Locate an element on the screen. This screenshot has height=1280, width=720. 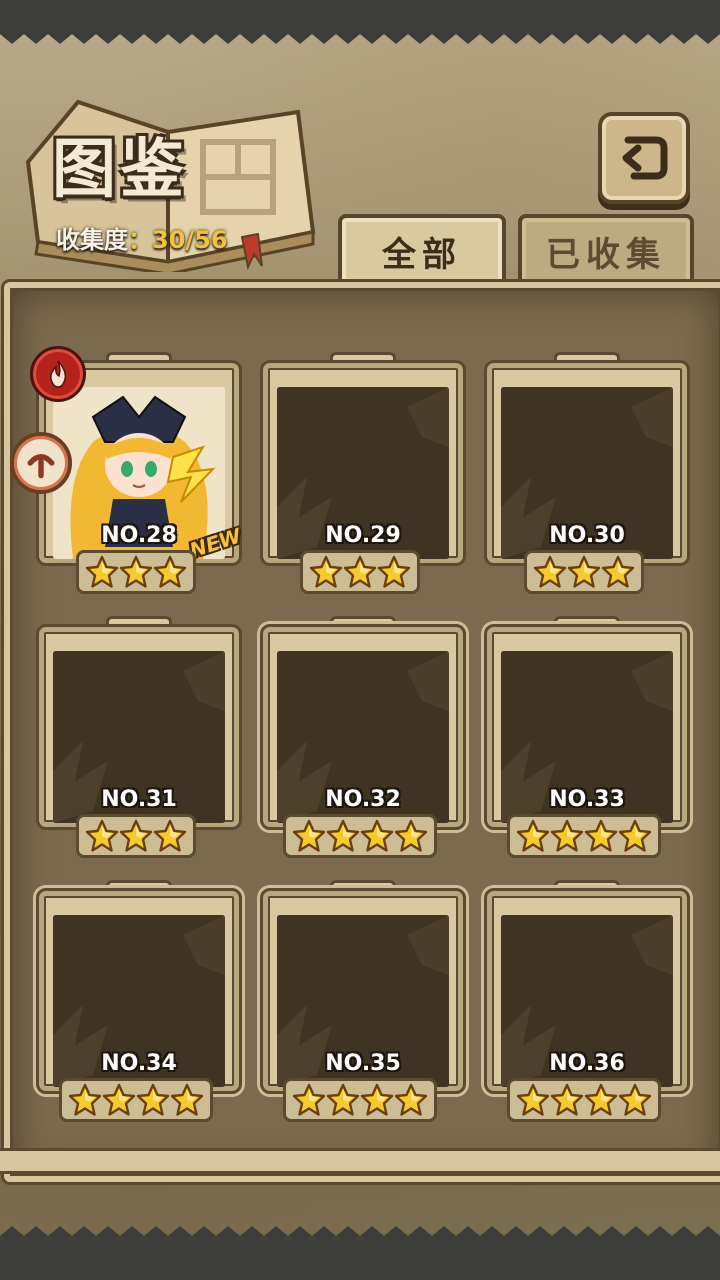
tab-all-label: 全部 is located at coordinates (422, 254).